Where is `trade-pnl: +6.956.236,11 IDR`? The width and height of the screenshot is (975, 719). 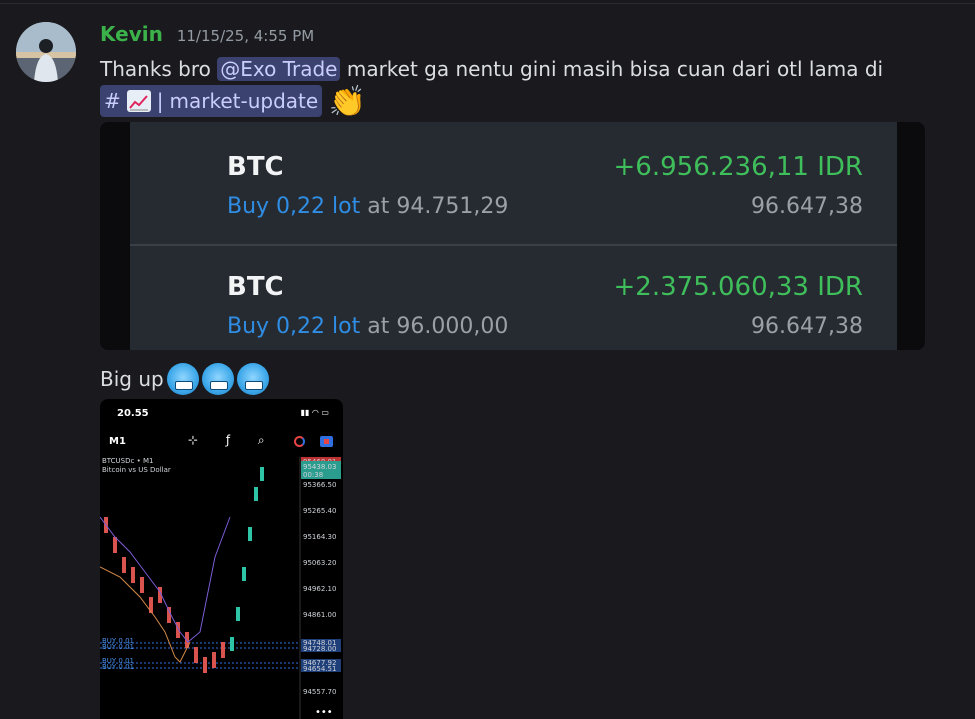
trade-pnl: +6.956.236,11 IDR is located at coordinates (738, 167).